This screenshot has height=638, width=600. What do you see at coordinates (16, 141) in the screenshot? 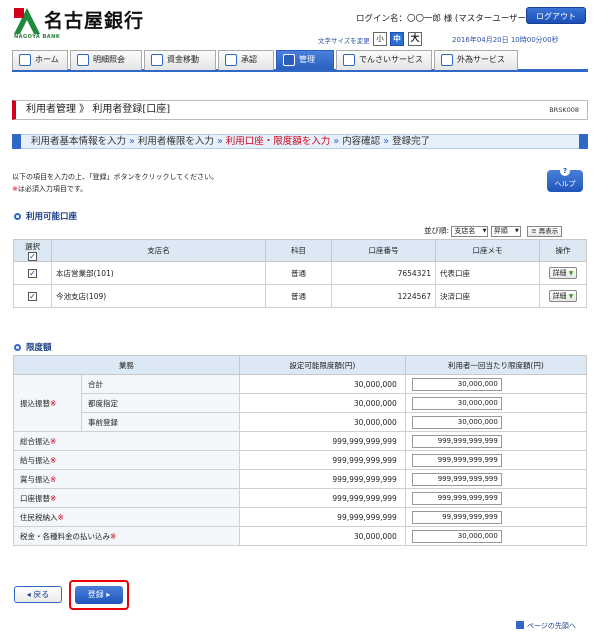
I see `step-cap-left` at bounding box center [16, 141].